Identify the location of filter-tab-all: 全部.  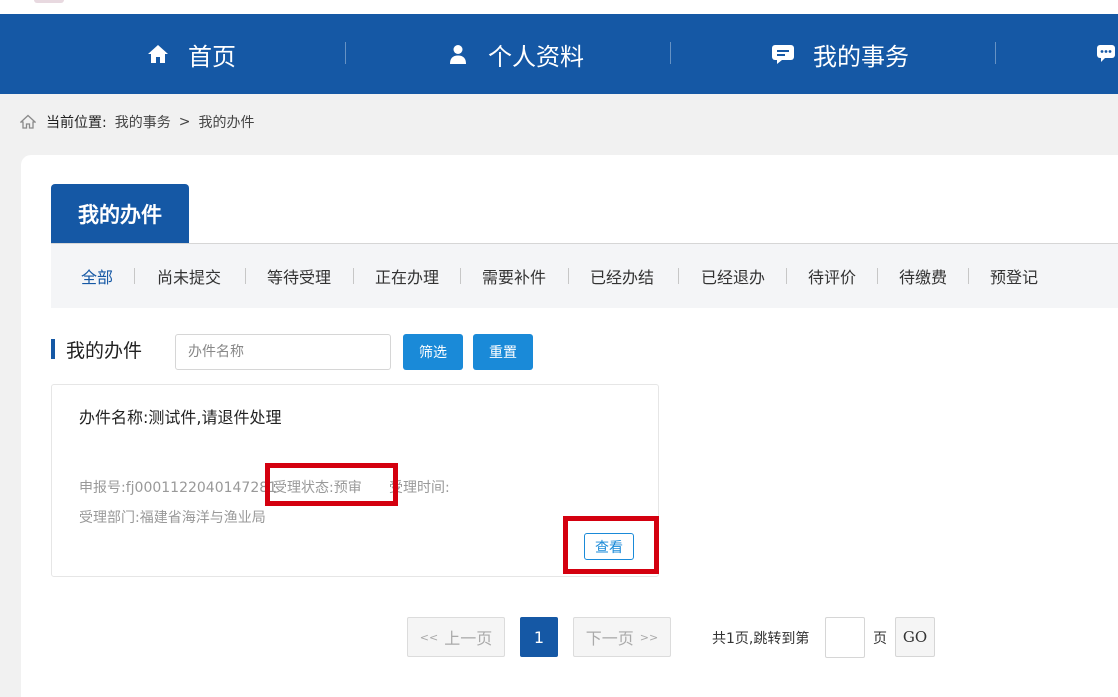
(97, 276).